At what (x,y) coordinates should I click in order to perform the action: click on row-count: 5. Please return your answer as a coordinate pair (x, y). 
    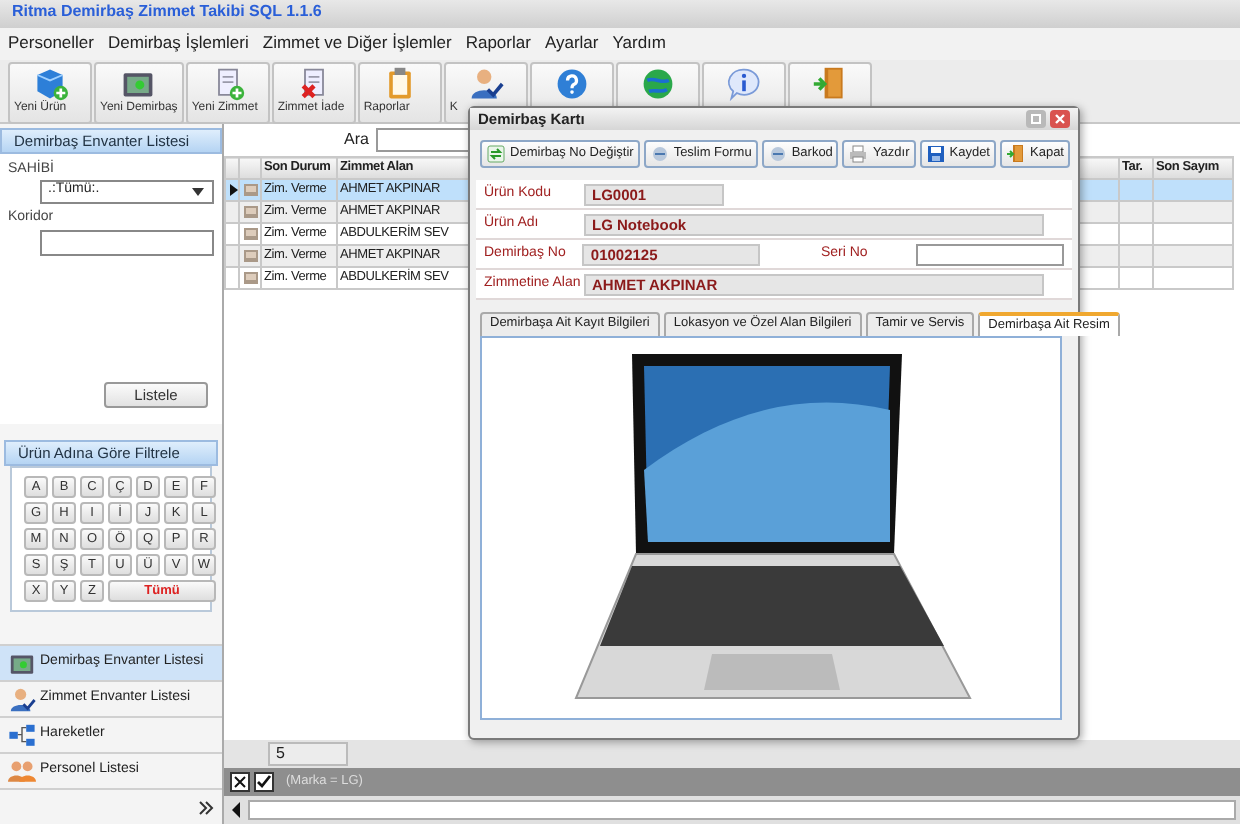
    Looking at the image, I should click on (308, 754).